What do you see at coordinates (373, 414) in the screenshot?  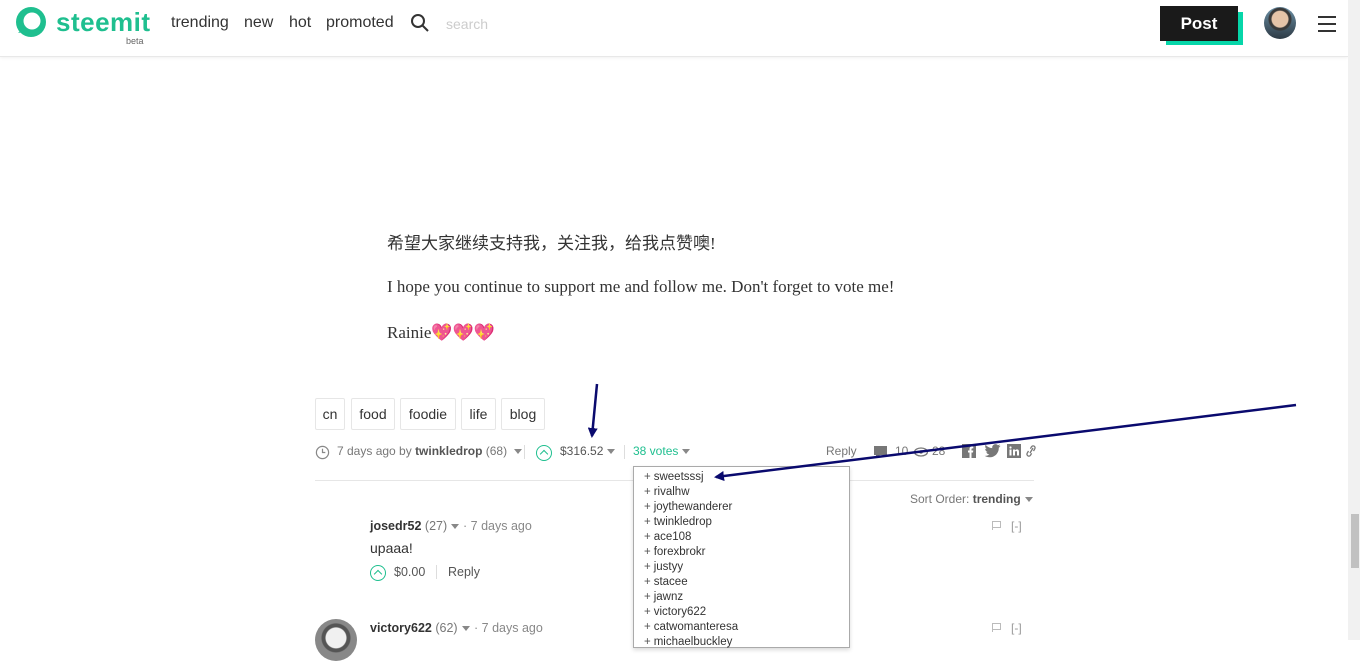 I see `tag-food: food` at bounding box center [373, 414].